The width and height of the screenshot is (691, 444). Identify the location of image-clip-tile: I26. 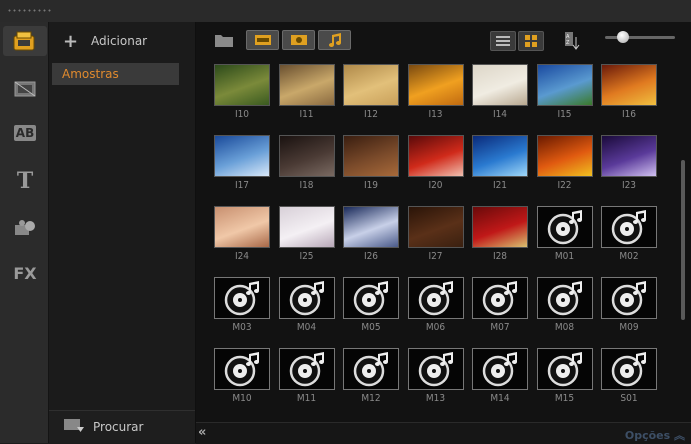
(371, 236).